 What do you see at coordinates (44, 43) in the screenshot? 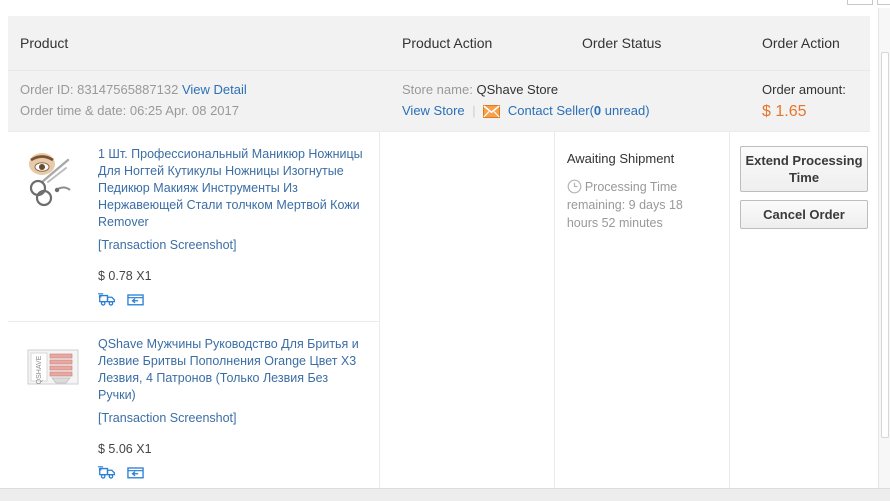
I see `column-header-product: Product` at bounding box center [44, 43].